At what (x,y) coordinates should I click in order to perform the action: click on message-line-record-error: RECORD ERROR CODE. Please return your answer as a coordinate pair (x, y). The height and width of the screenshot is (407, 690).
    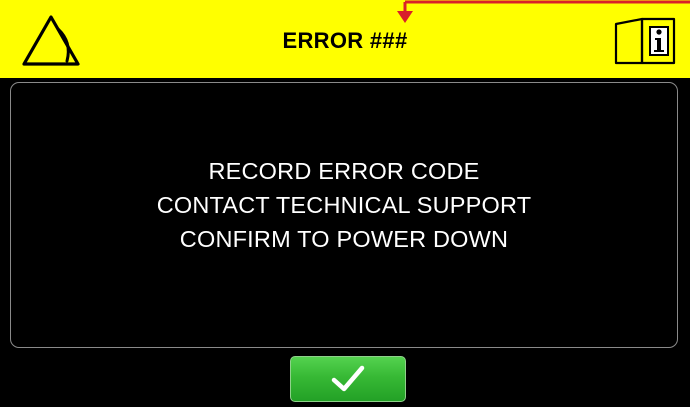
    Looking at the image, I should click on (344, 171).